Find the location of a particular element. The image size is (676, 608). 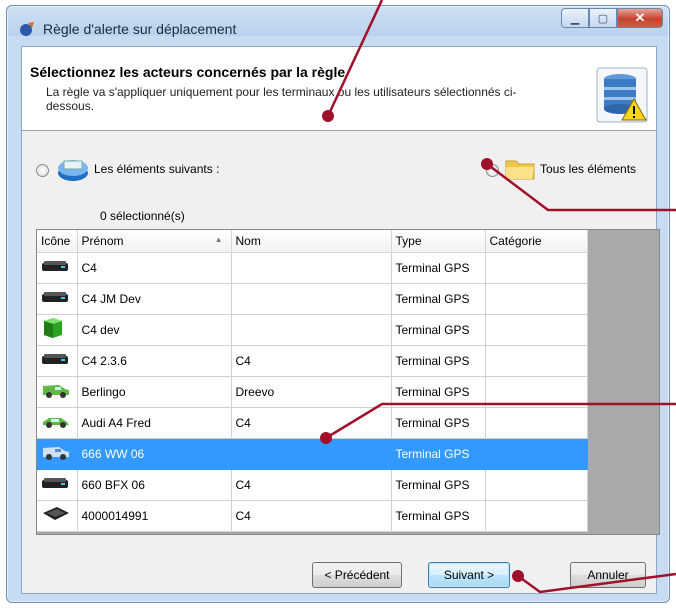

window-controls: ▁ ▢ ✕ is located at coordinates (612, 19).